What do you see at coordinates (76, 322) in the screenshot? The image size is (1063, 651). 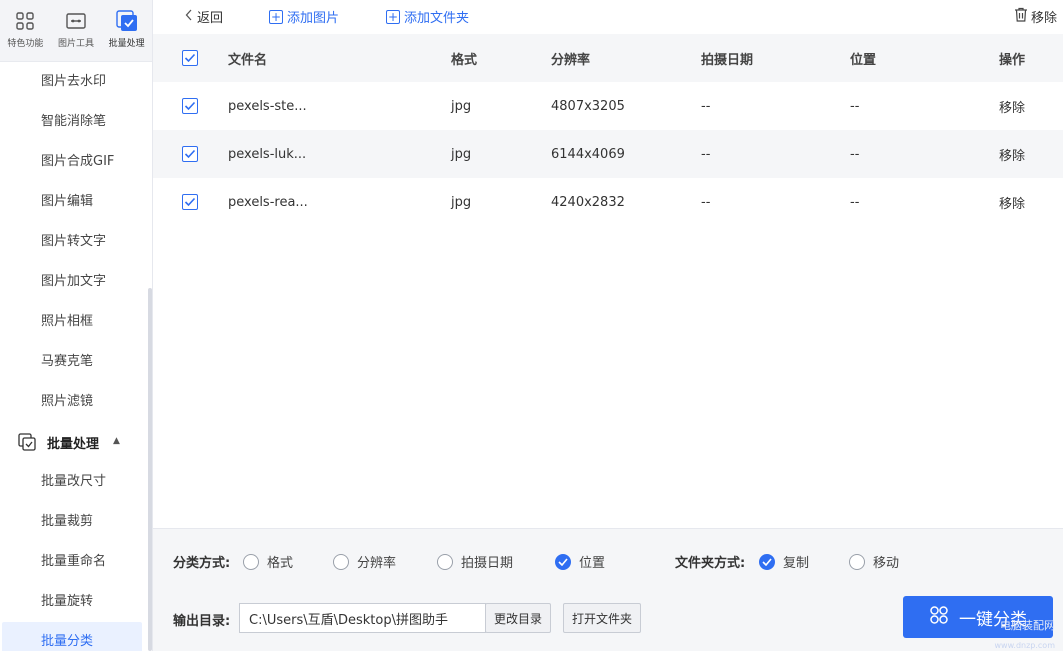 I see `sidebar-item-photo-frame: 照片相框` at bounding box center [76, 322].